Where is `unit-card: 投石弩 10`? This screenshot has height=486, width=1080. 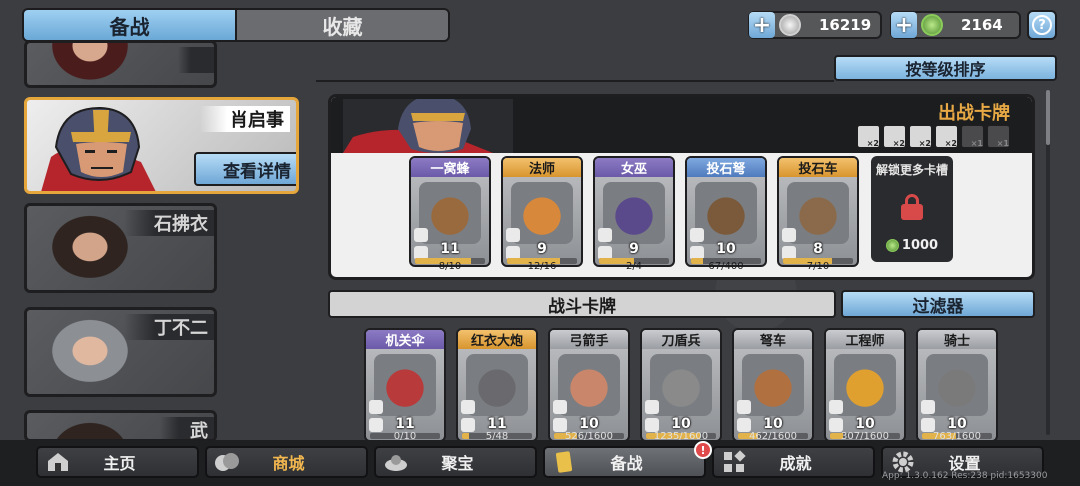 unit-card: 投石弩 10 is located at coordinates (726, 211).